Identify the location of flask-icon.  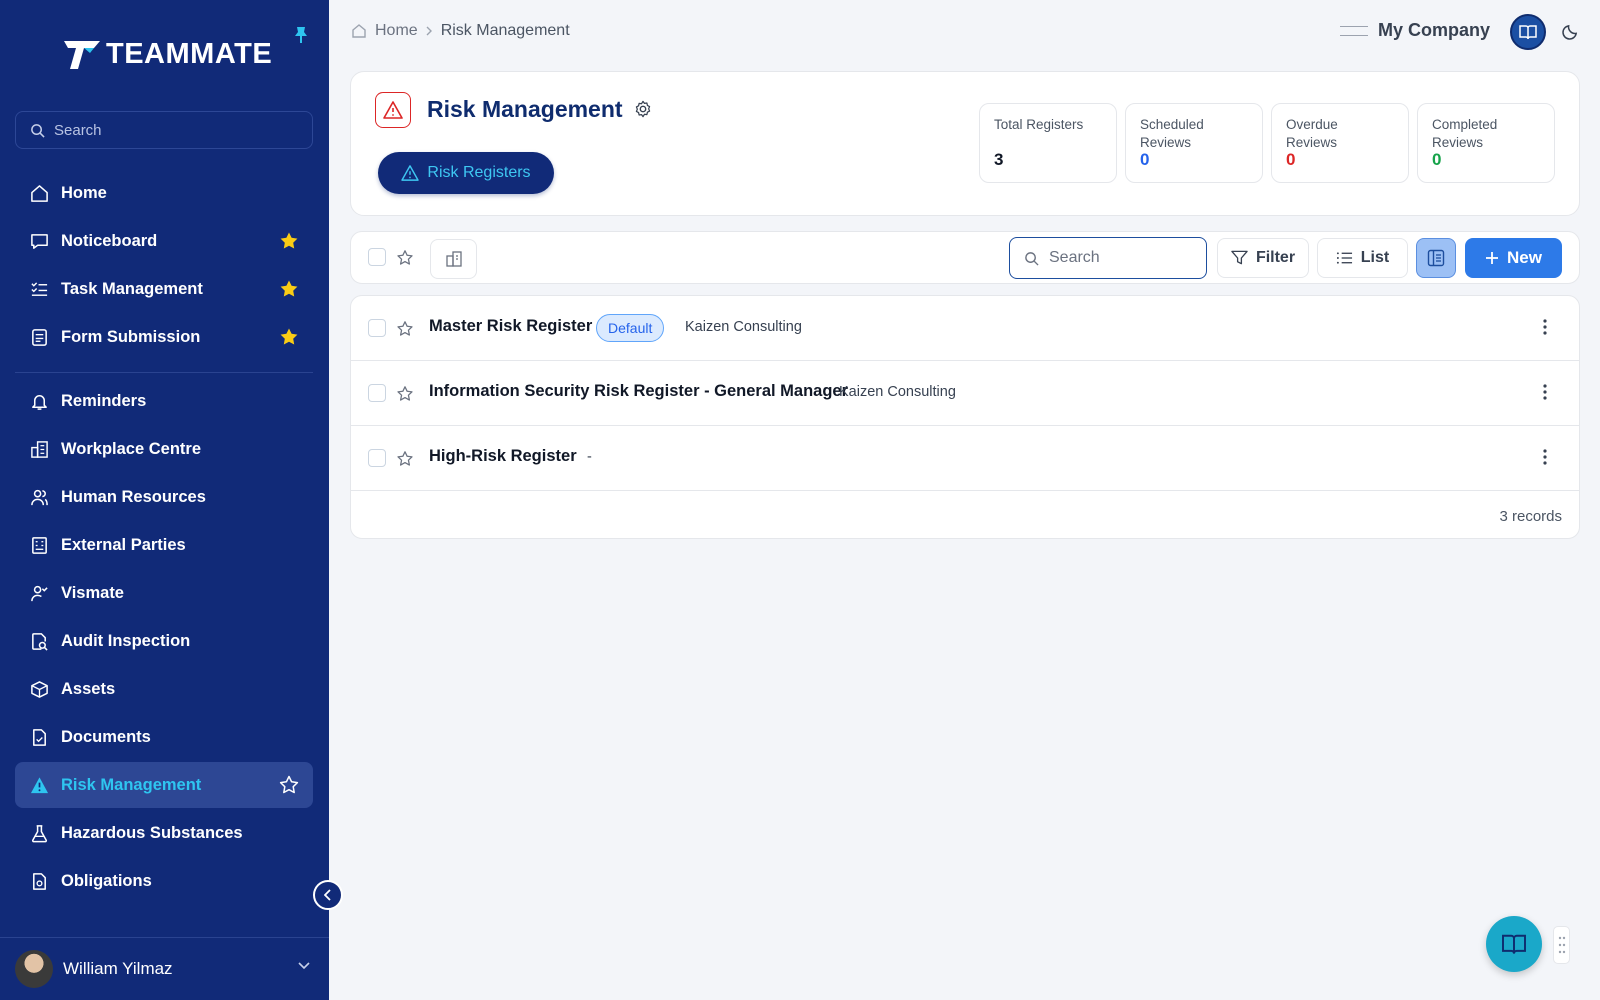
(39, 833).